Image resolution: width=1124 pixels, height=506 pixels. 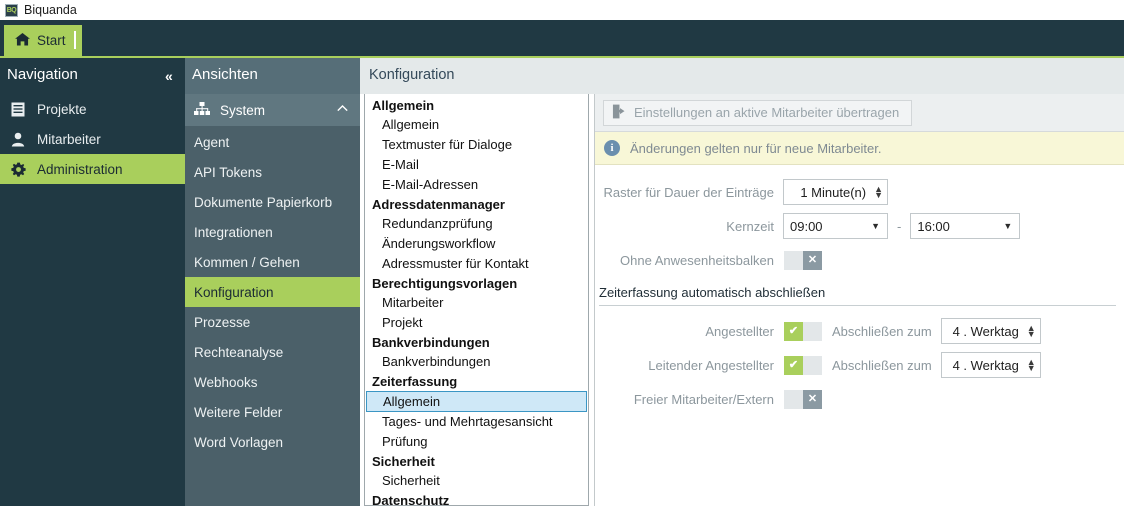 I want to click on tree-item: Textmuster für Dialoge, so click(x=476, y=145).